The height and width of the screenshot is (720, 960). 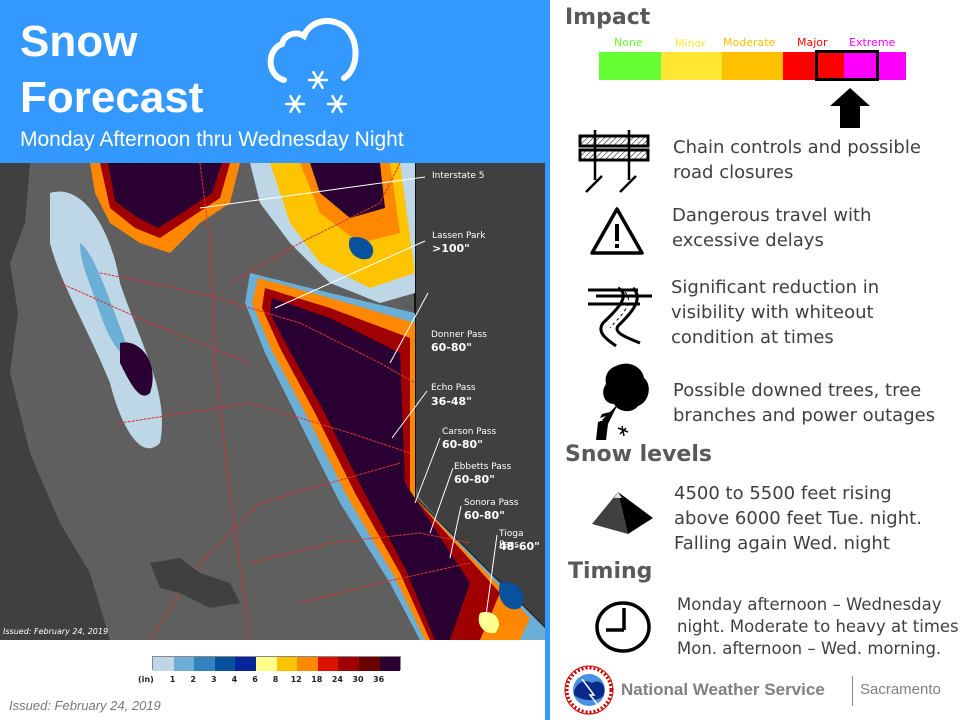 What do you see at coordinates (797, 390) in the screenshot?
I see `impact-text-line: Possible downed trees, tree` at bounding box center [797, 390].